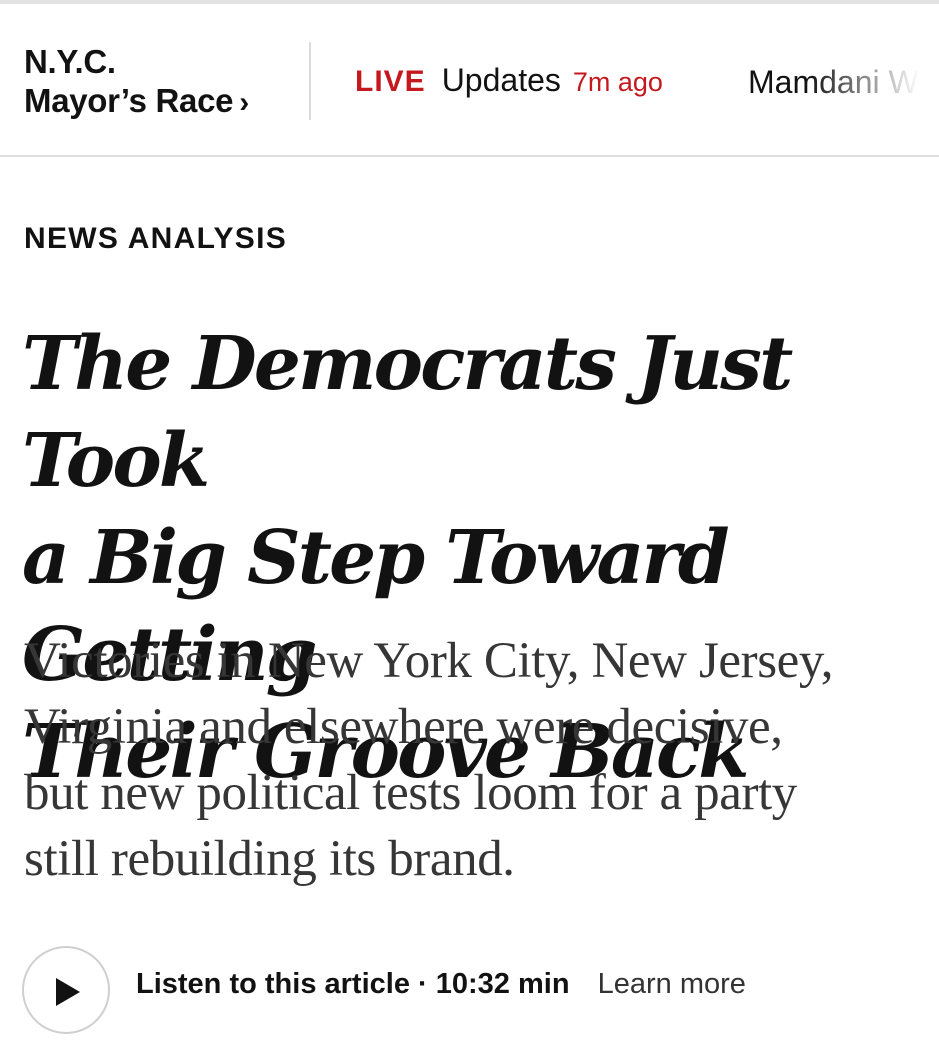 This screenshot has height=1056, width=939. I want to click on section-link-label: Mayor’s Race, so click(129, 100).